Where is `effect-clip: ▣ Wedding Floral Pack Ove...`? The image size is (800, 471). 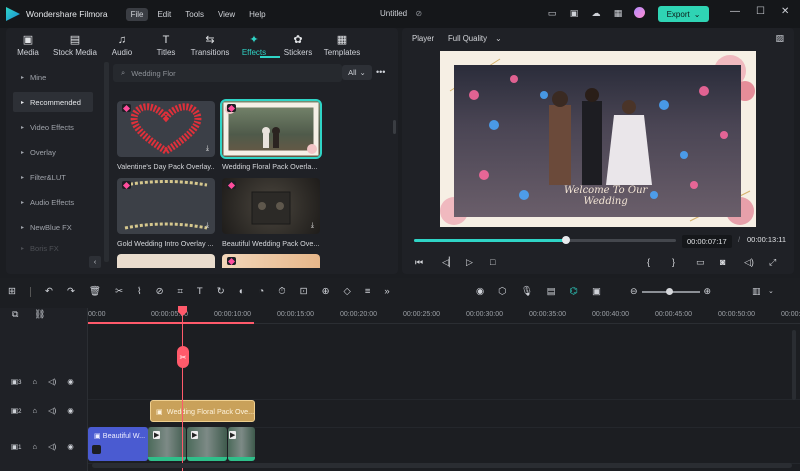 effect-clip: ▣ Wedding Floral Pack Ove... is located at coordinates (202, 411).